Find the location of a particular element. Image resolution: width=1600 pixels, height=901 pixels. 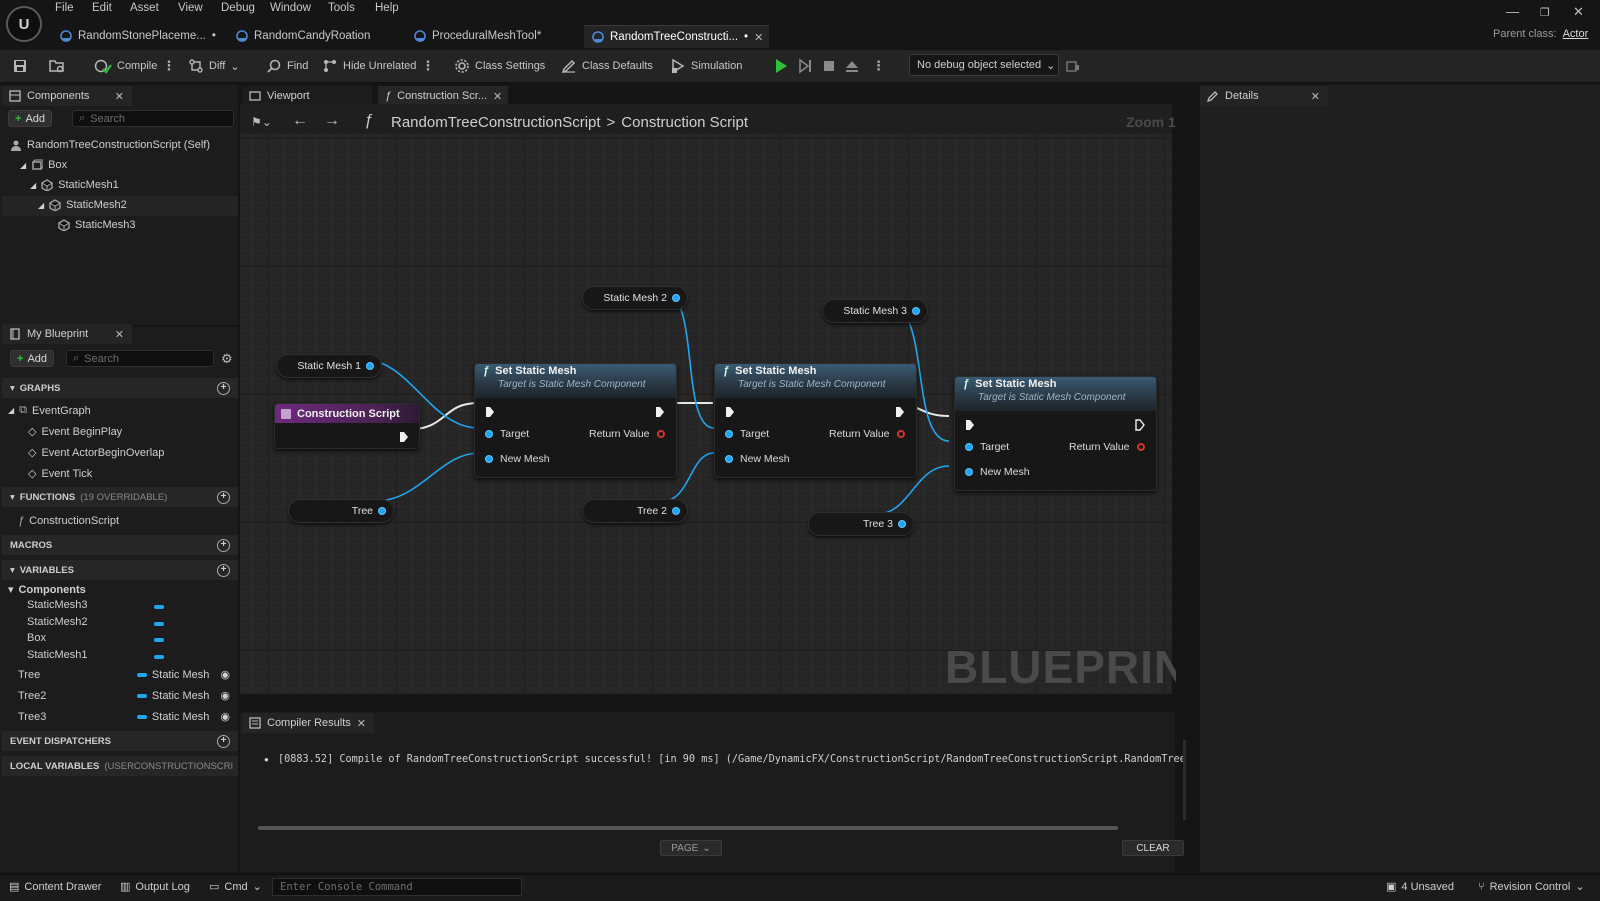

debug-object-select: No debug object selected ⌄ is located at coordinates (984, 65).